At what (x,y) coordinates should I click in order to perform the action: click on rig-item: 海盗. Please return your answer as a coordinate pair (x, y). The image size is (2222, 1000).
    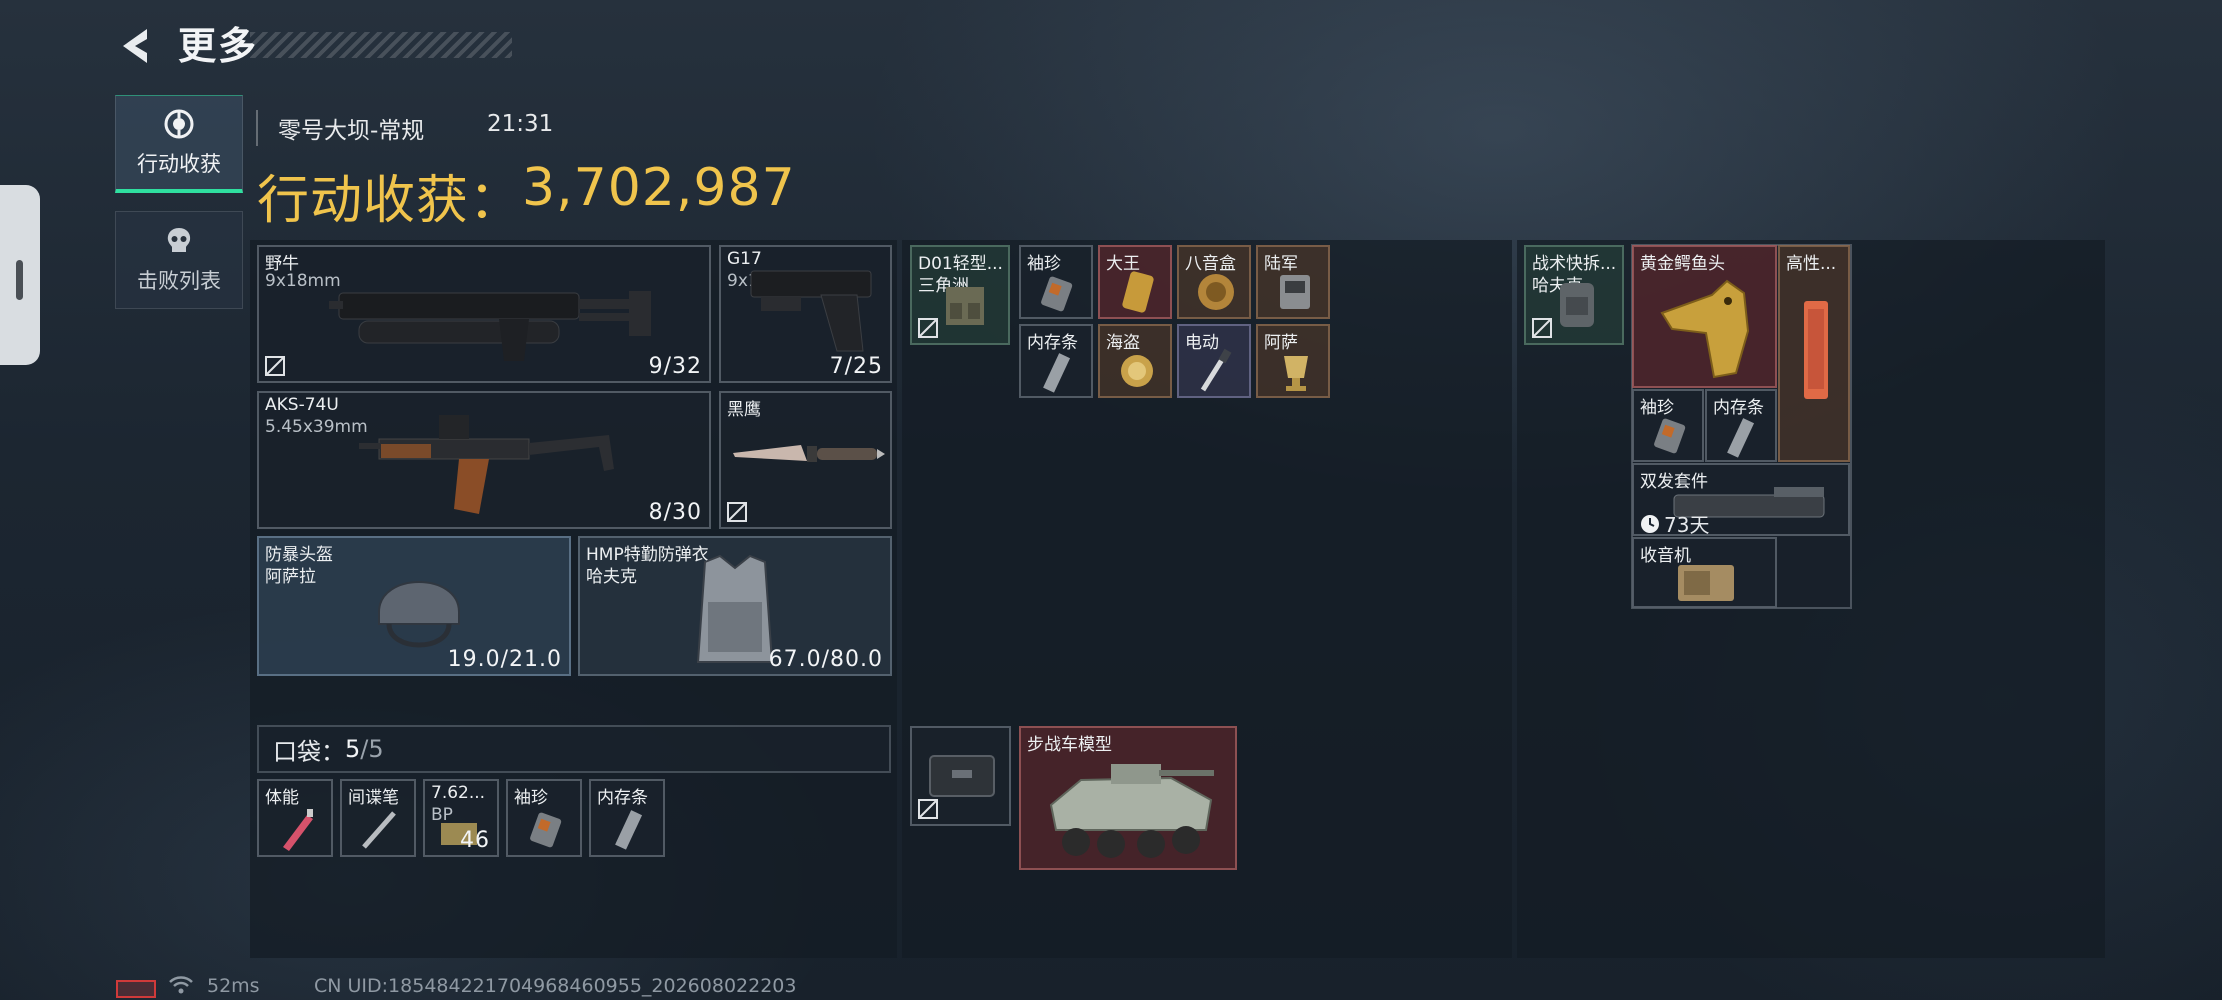
    Looking at the image, I should click on (1135, 361).